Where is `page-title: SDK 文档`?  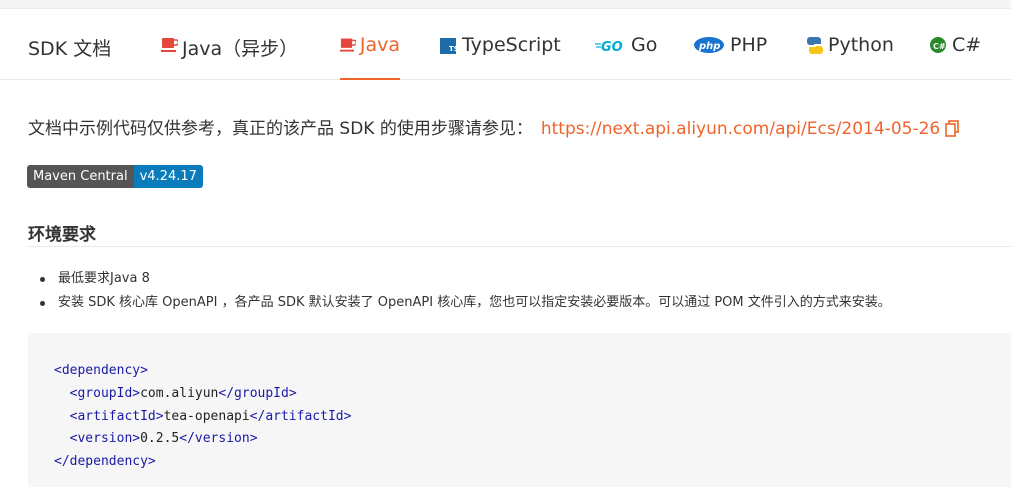
page-title: SDK 文档 is located at coordinates (70, 49).